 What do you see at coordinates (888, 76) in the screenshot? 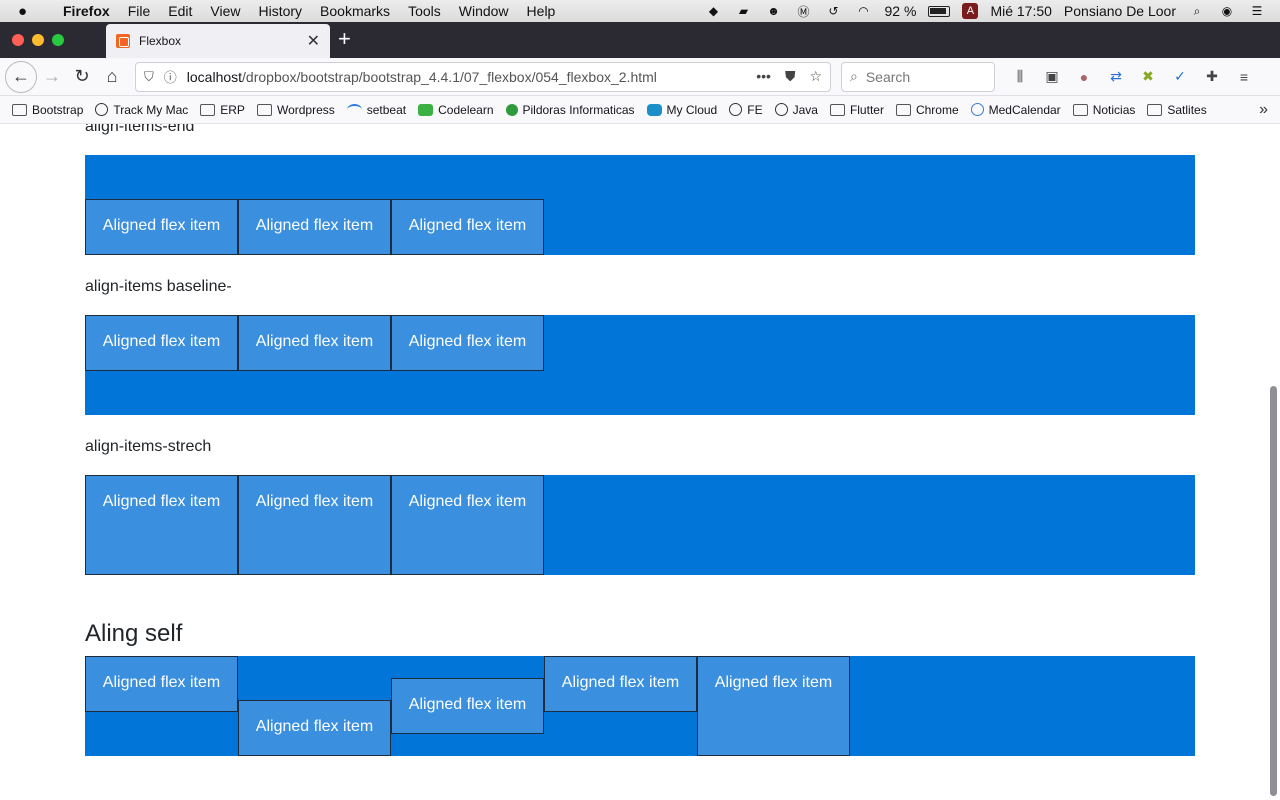
I see `search-placeholder: Search` at bounding box center [888, 76].